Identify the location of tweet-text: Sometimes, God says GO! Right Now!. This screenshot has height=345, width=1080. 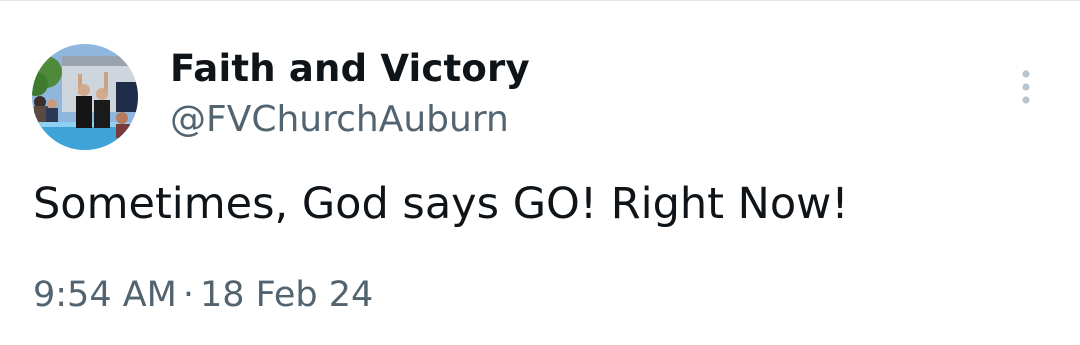
(441, 204).